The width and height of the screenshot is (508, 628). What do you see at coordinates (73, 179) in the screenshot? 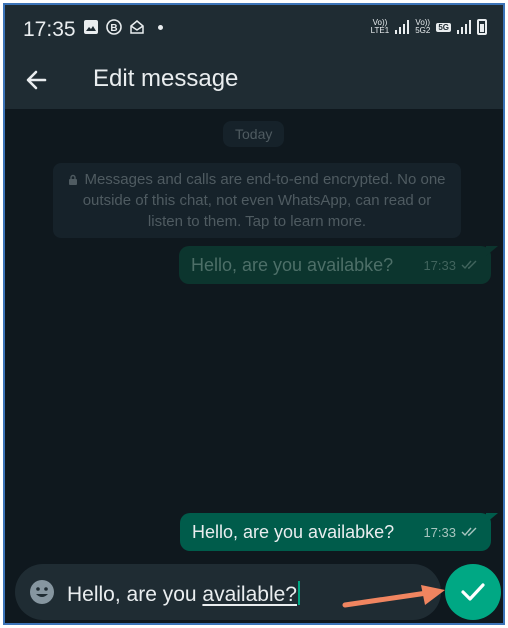
I see `lock-icon` at bounding box center [73, 179].